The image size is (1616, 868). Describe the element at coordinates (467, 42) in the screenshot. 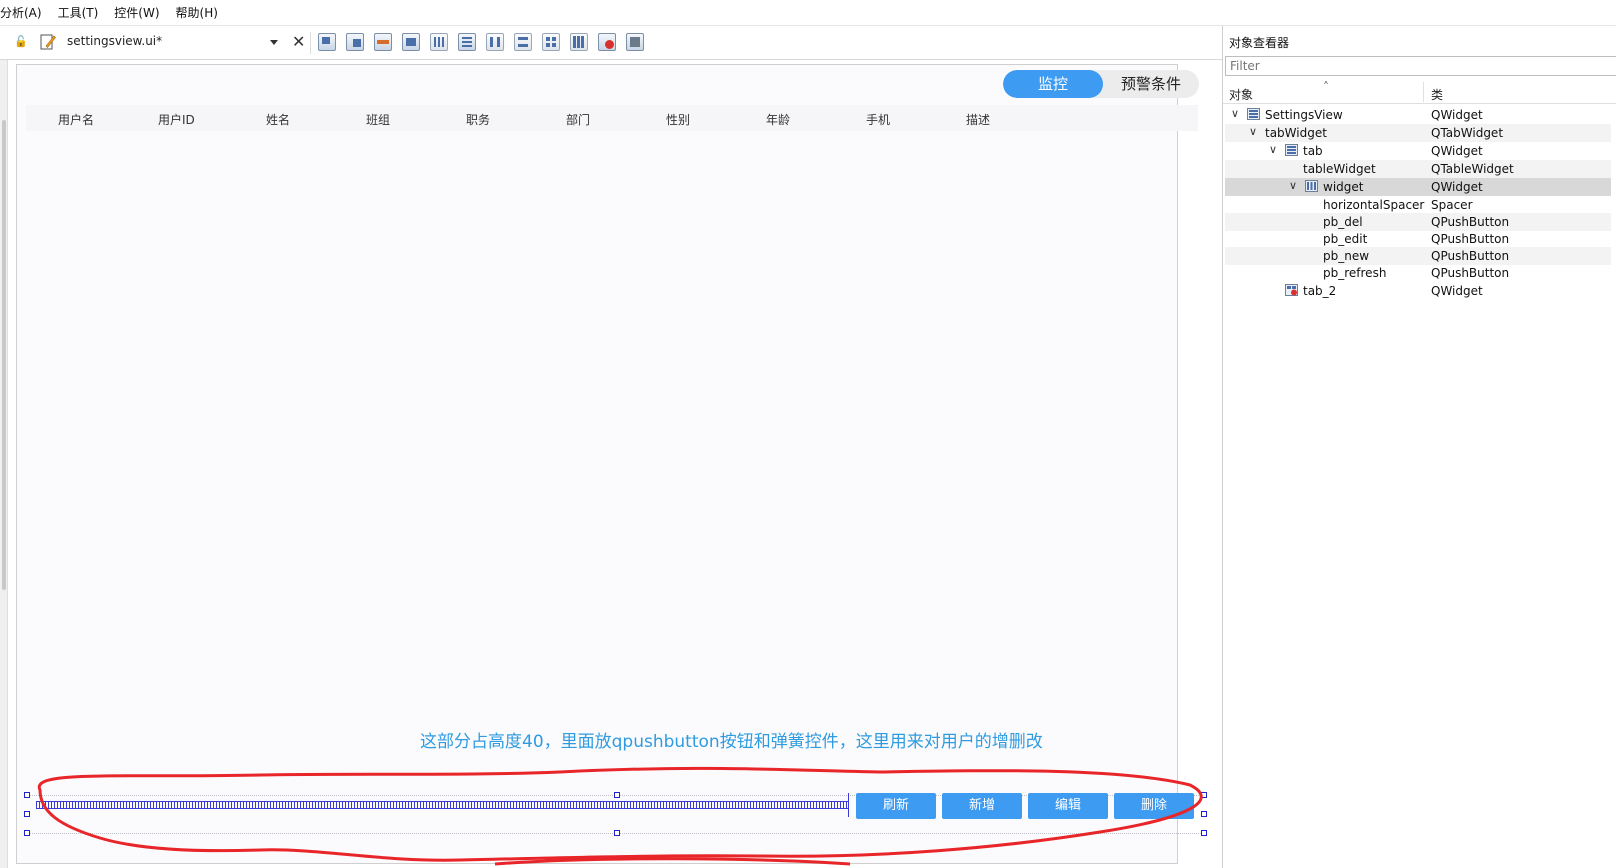

I see `layout-vertical-icon` at that location.